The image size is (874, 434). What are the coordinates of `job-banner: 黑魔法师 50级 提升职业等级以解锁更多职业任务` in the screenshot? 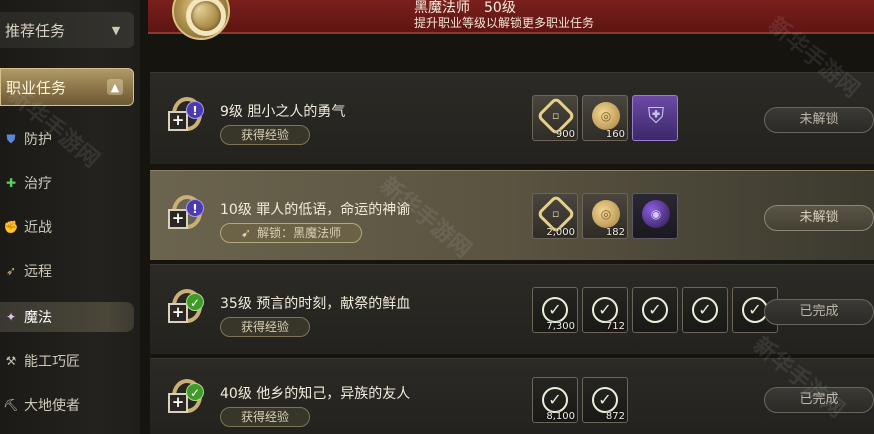 It's located at (511, 17).